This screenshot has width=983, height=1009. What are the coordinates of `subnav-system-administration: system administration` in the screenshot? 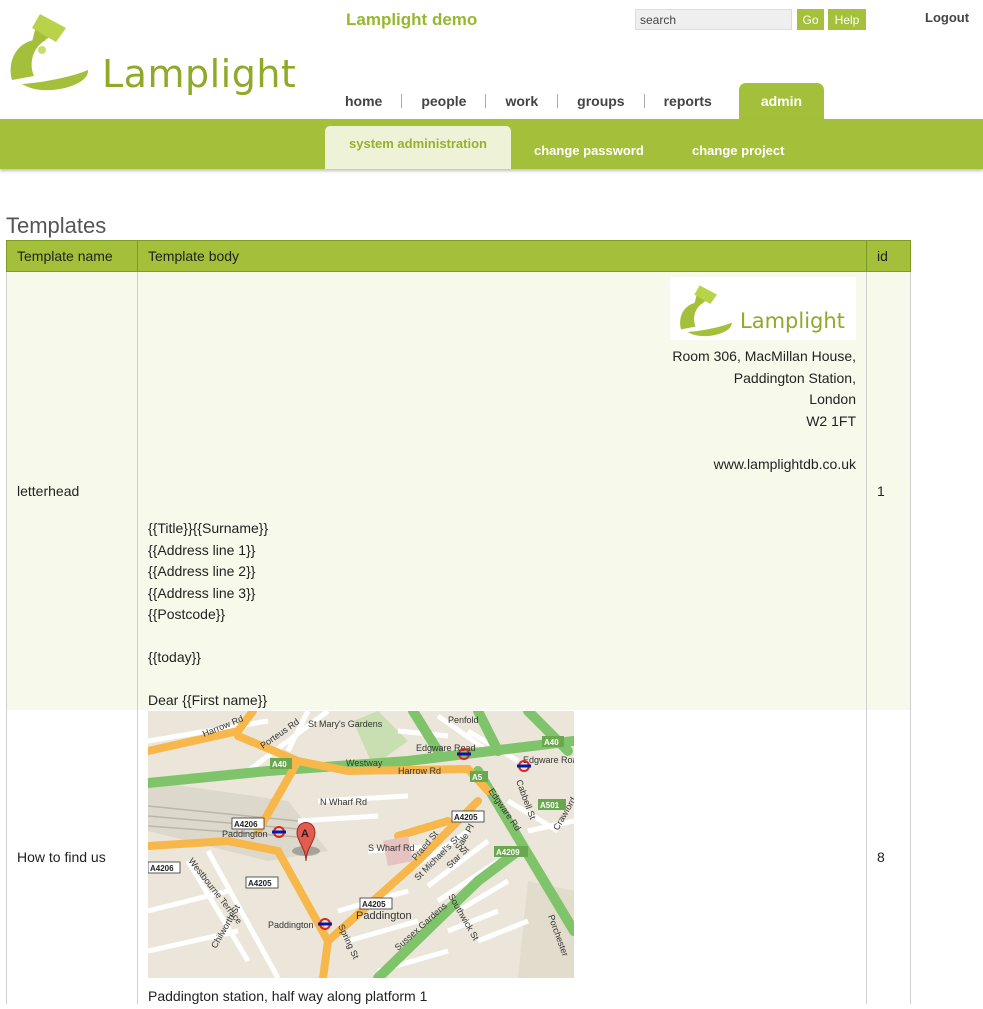 It's located at (418, 147).